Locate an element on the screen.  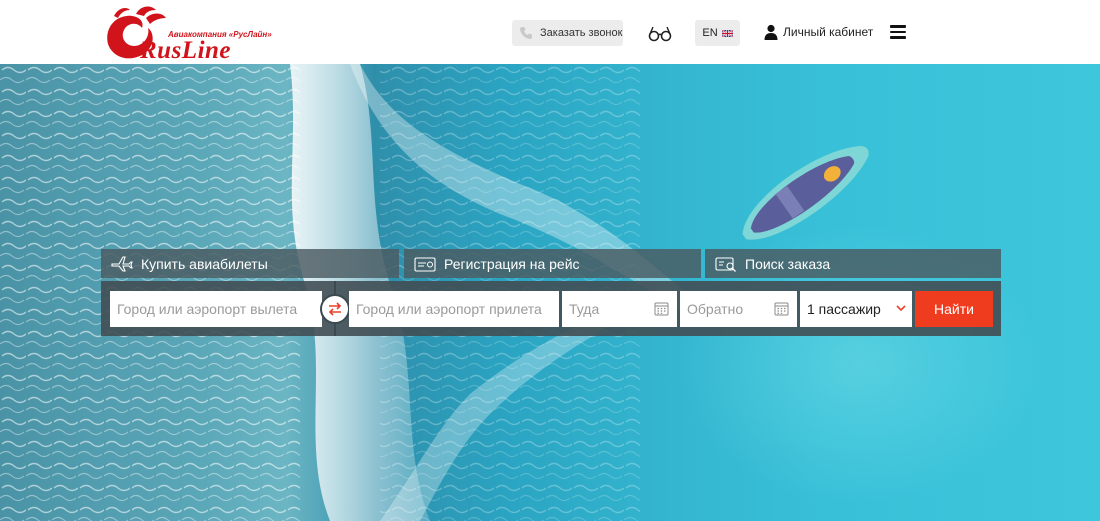
account-link: Личный кабинет is located at coordinates (818, 32).